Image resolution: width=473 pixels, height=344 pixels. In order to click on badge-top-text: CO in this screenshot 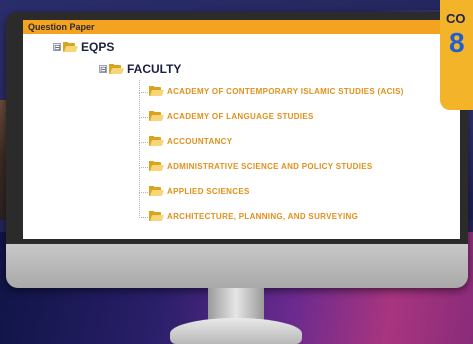, I will do `click(456, 18)`.